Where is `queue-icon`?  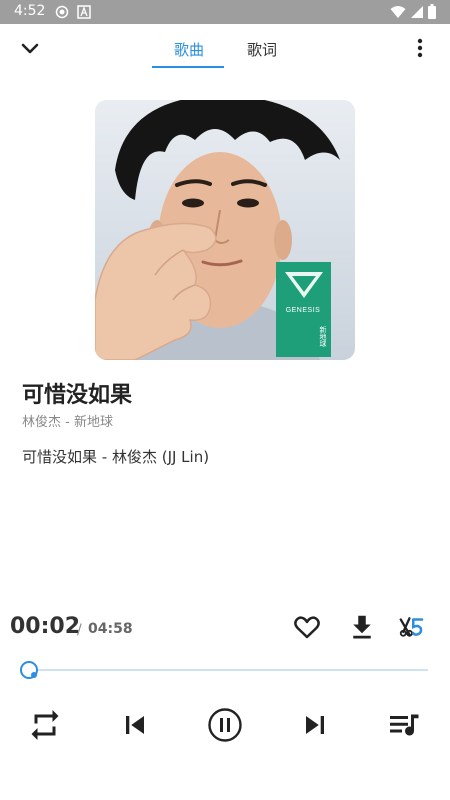 queue-icon is located at coordinates (405, 725).